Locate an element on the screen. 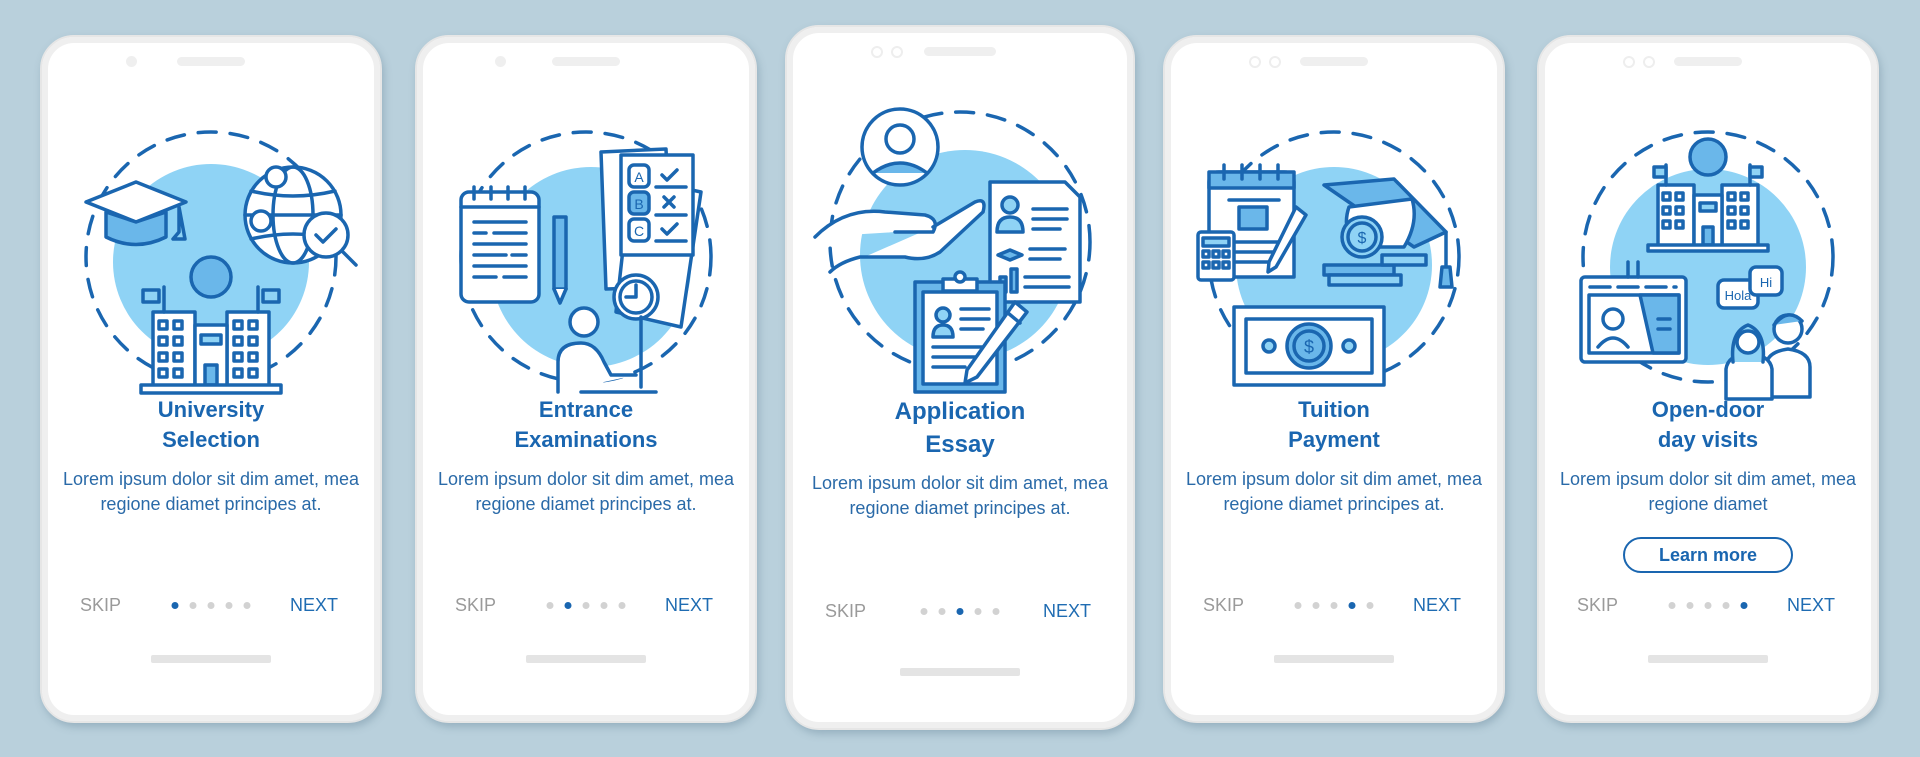 The width and height of the screenshot is (1920, 757). title-line-2: Payment is located at coordinates (1334, 439).